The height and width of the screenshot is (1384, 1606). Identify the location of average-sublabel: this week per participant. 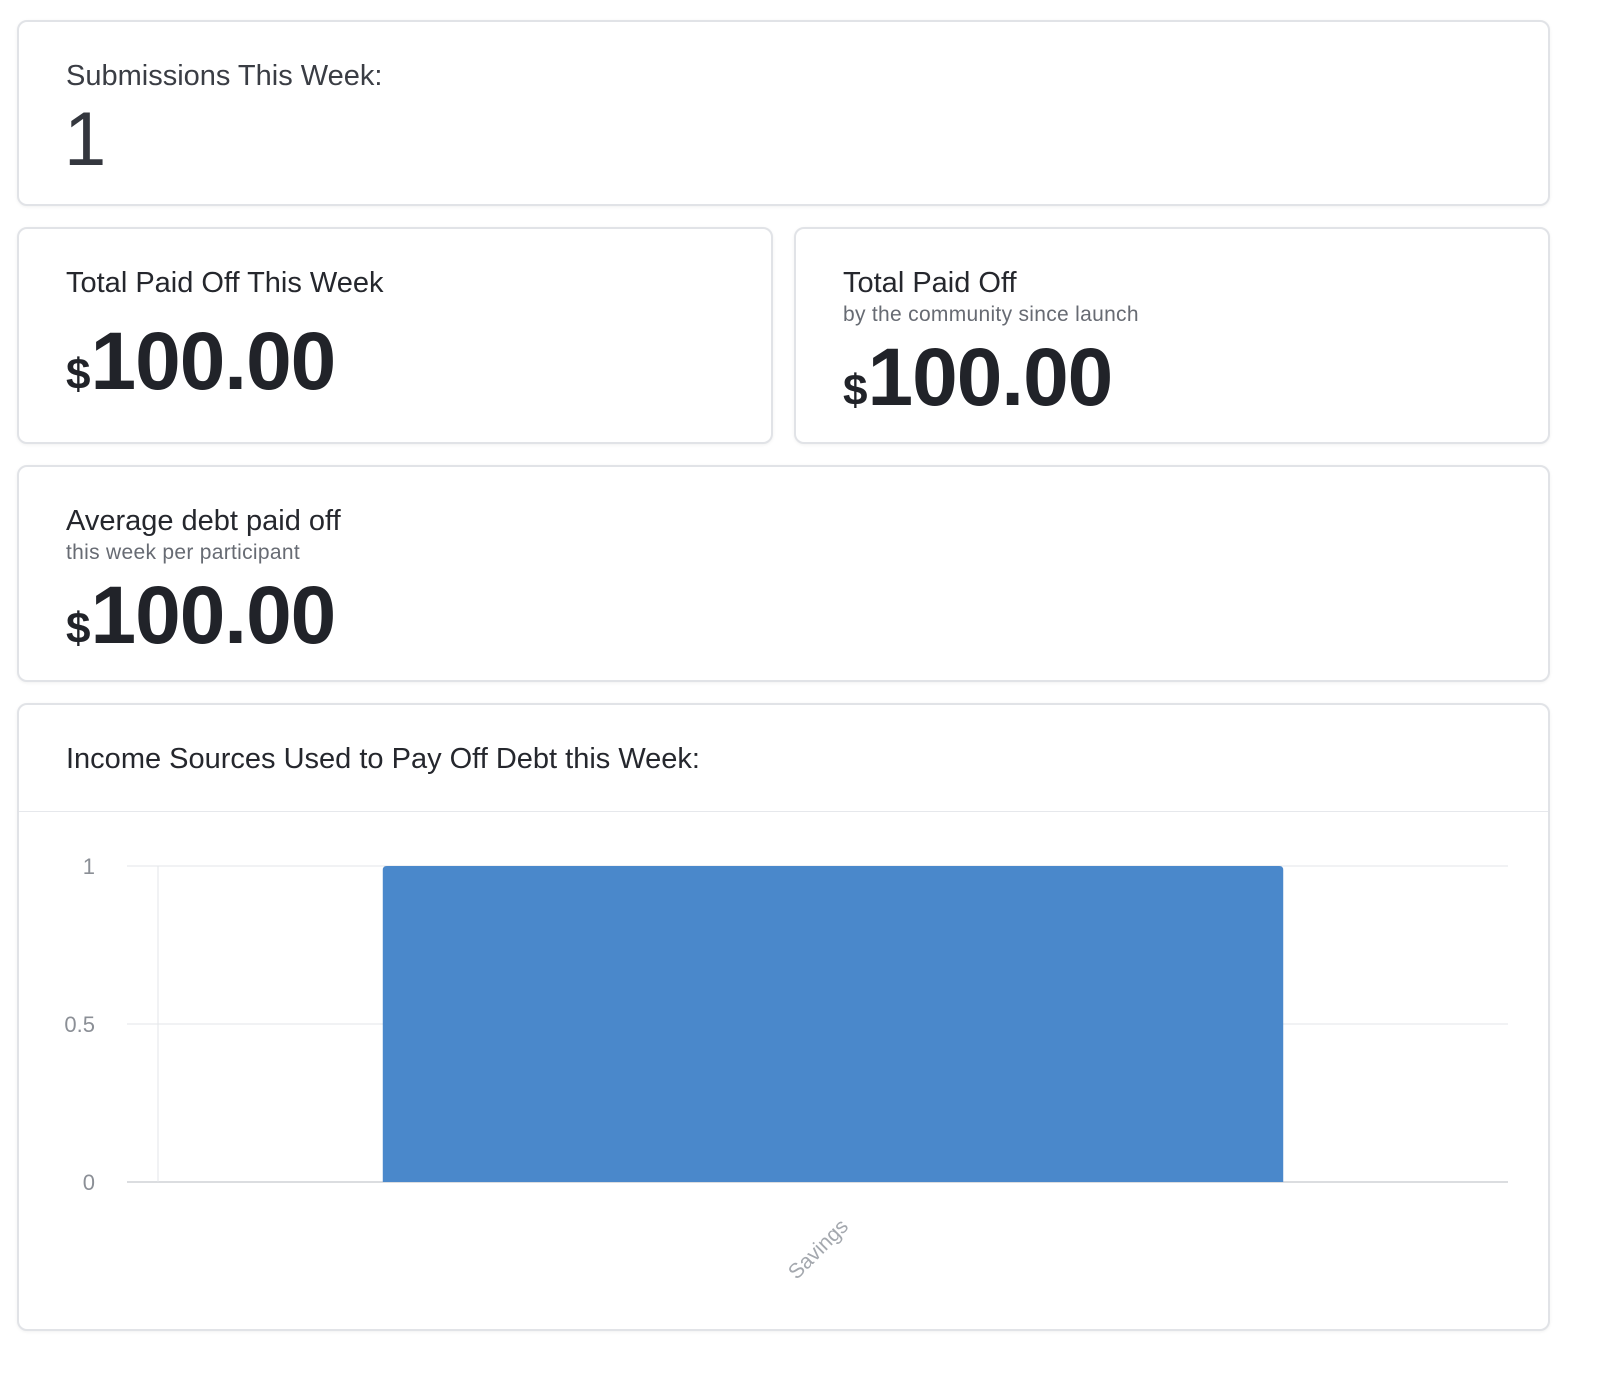
(183, 552).